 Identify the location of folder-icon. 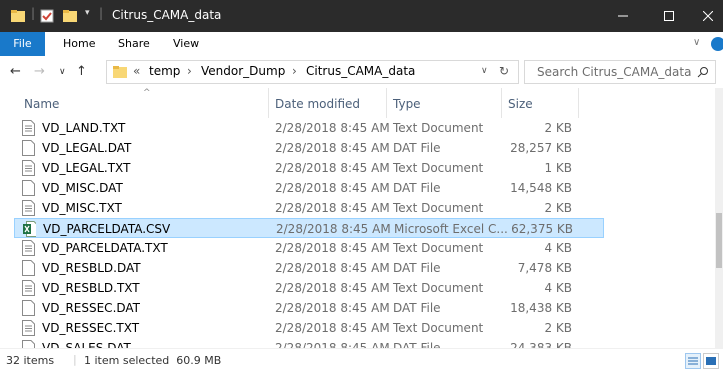
(18, 16).